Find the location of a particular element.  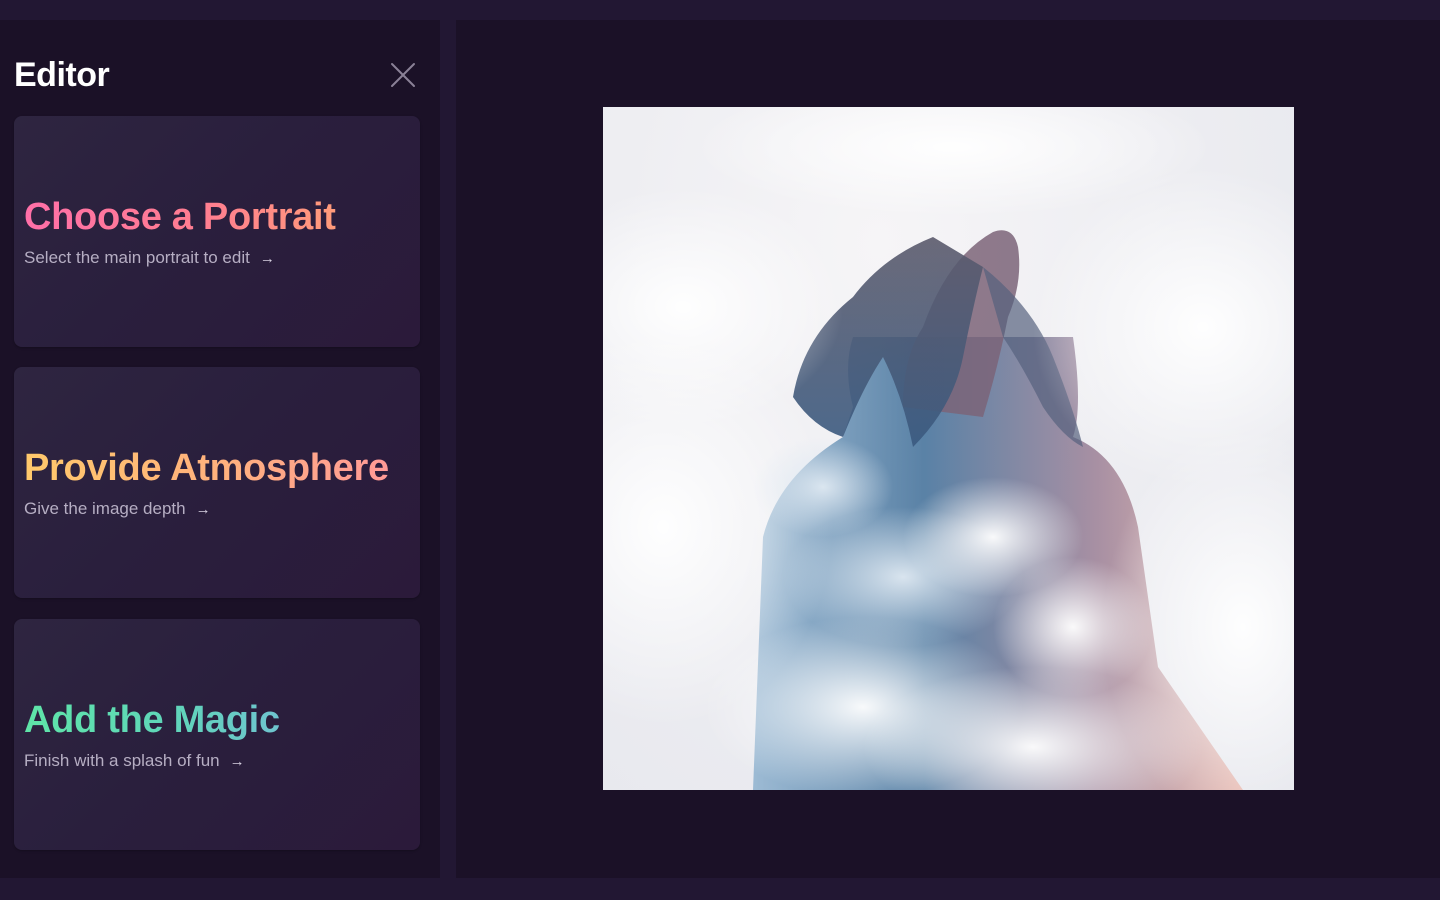

step-card-subtitle-text: Finish with a splash of fun is located at coordinates (122, 760).